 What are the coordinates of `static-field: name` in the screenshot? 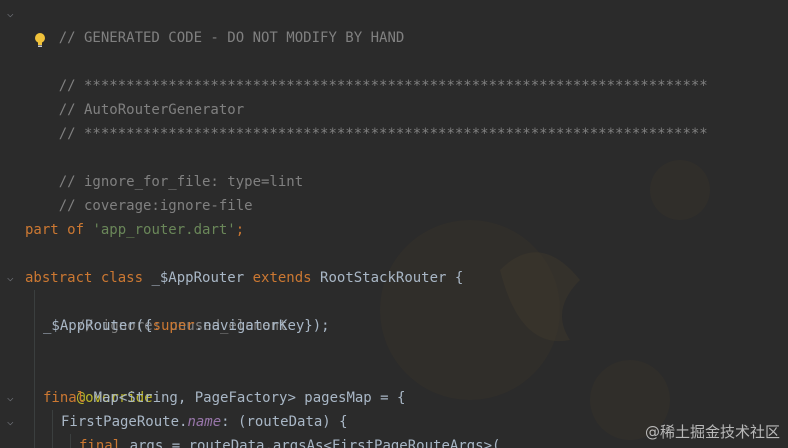 It's located at (204, 422).